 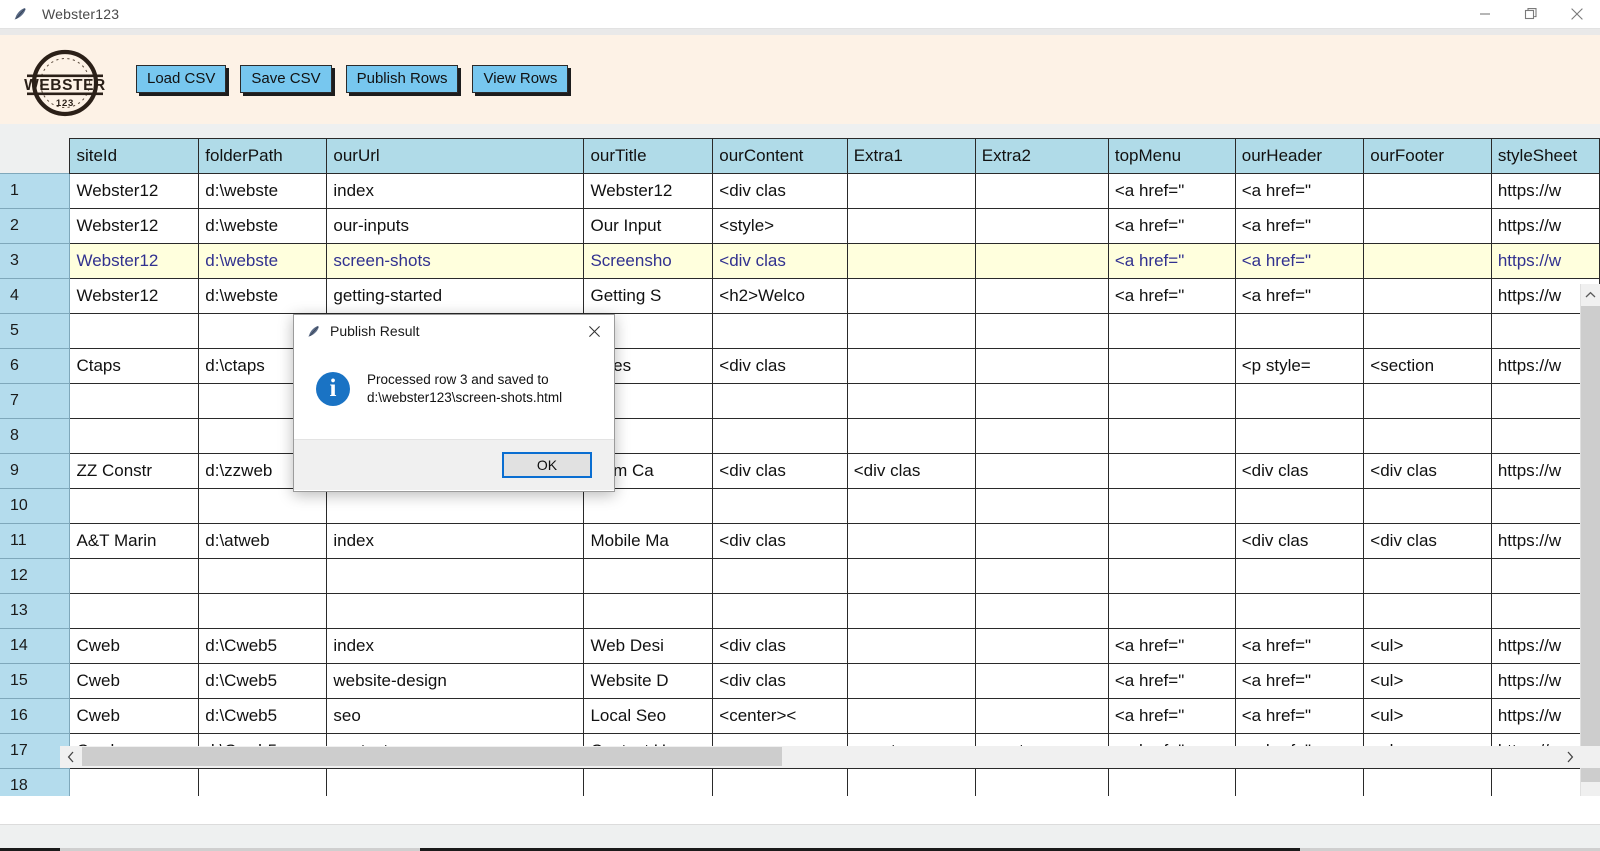 What do you see at coordinates (648, 646) in the screenshot?
I see `grid-cell-ourtitle: Web Desi` at bounding box center [648, 646].